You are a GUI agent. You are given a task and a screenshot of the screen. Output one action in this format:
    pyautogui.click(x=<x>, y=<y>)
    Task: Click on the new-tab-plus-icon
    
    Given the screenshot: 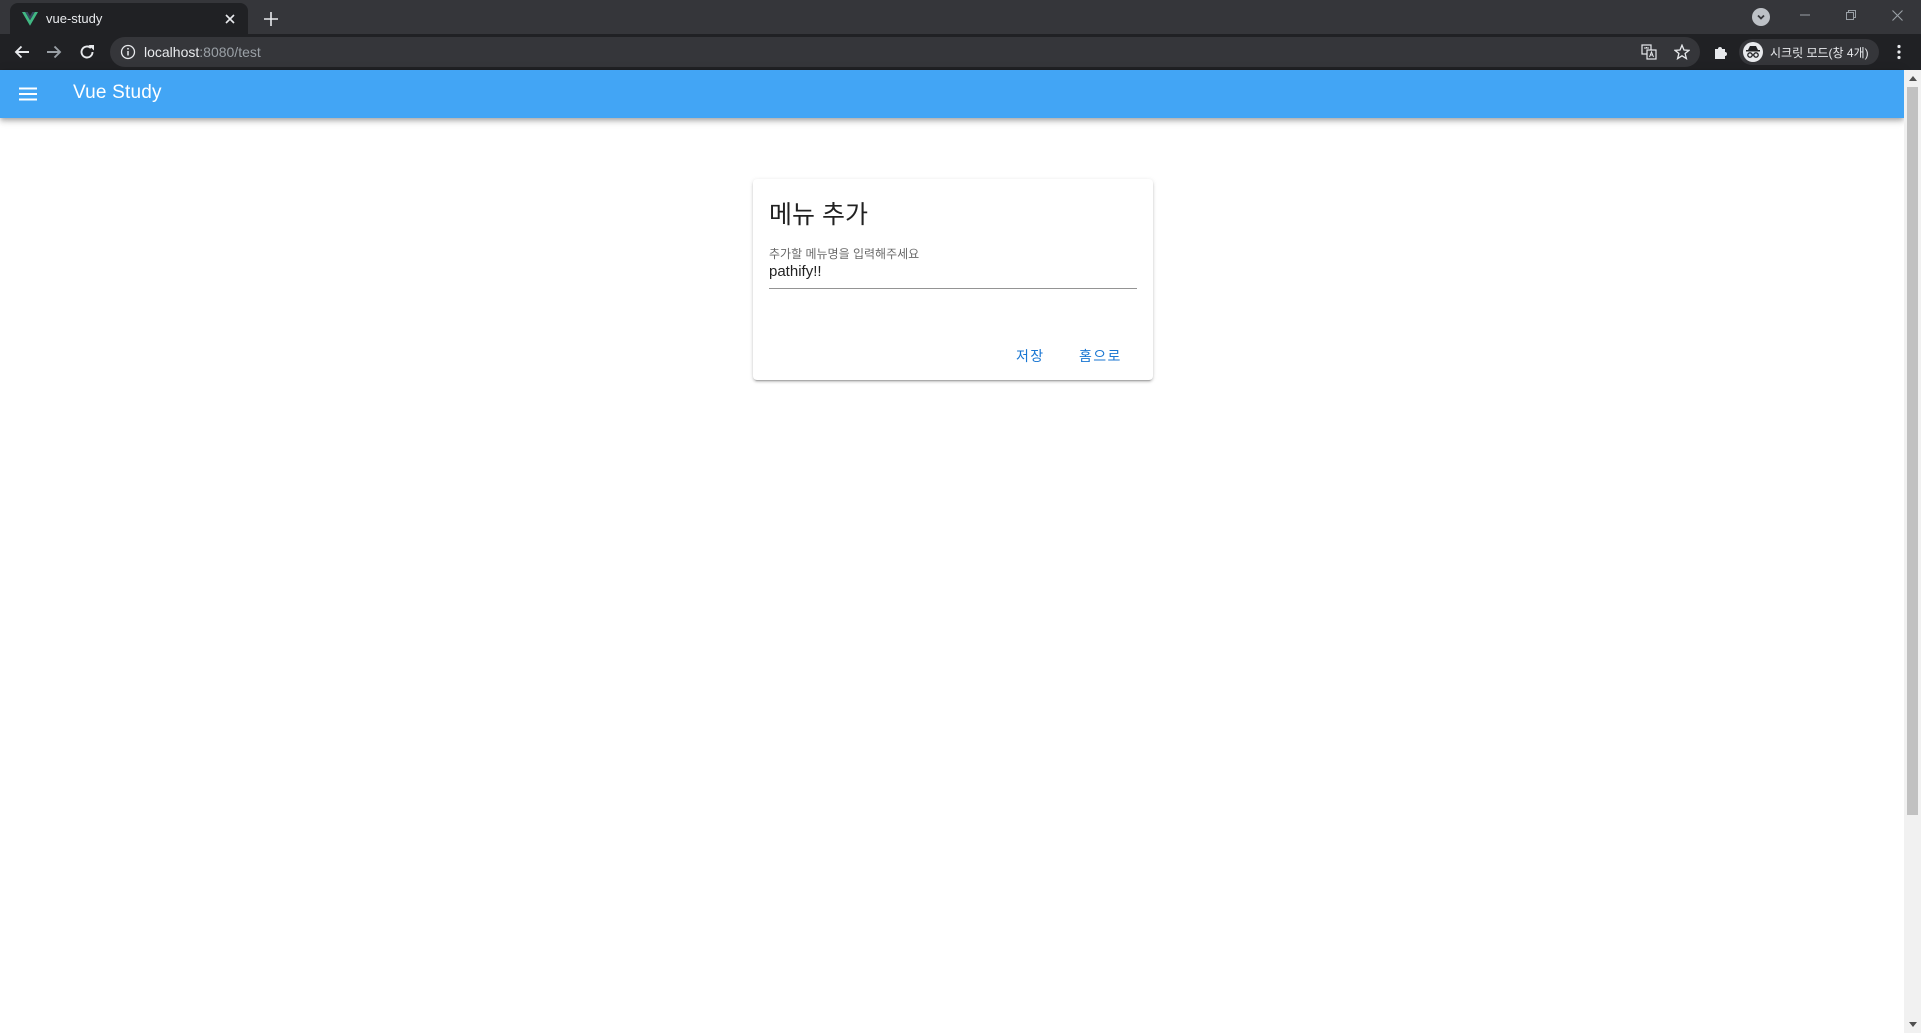 What is the action you would take?
    pyautogui.click(x=271, y=19)
    